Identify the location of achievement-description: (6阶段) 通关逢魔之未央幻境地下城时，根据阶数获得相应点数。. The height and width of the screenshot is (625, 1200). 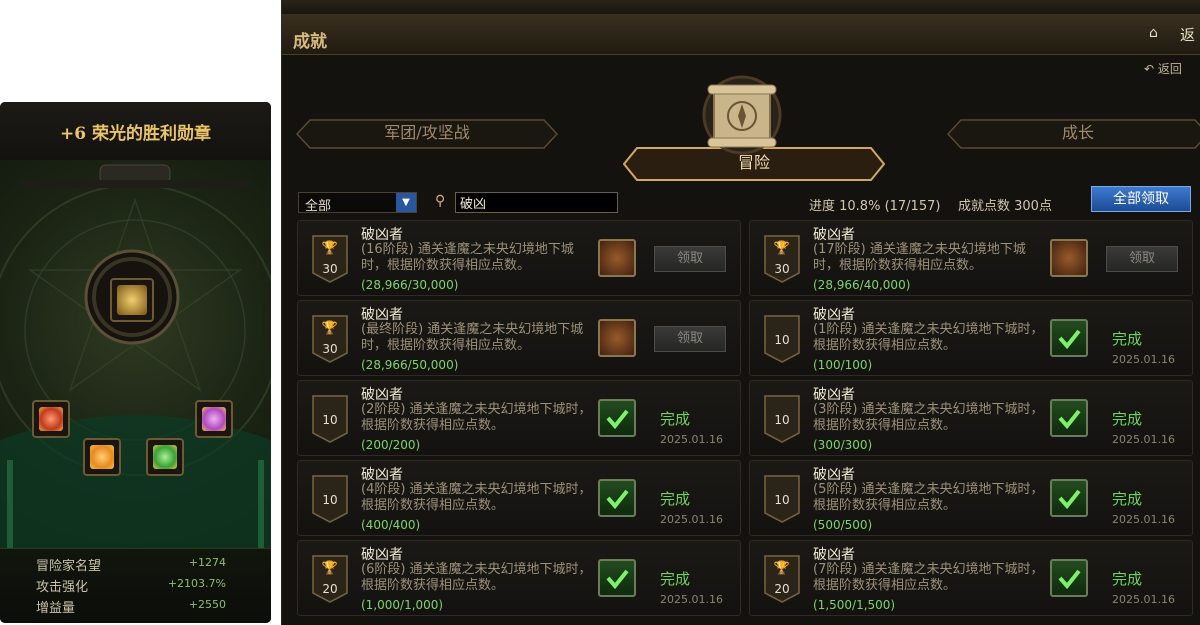
(476, 577).